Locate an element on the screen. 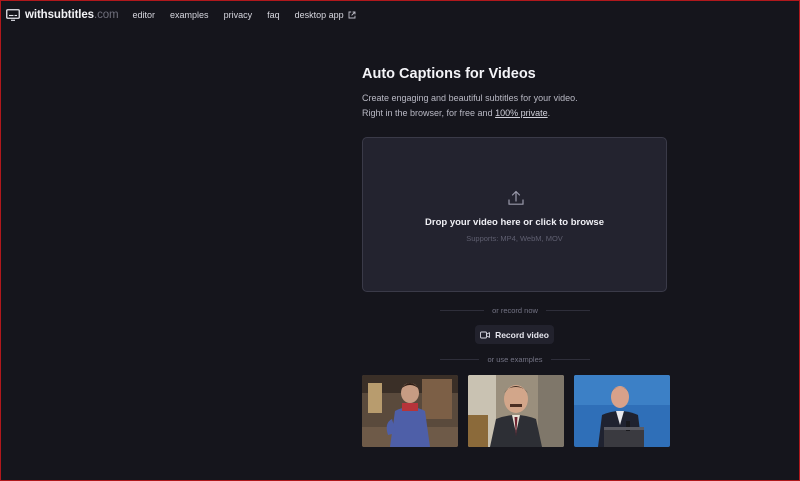 This screenshot has width=800, height=481. nav-link-editor: editor is located at coordinates (144, 15).